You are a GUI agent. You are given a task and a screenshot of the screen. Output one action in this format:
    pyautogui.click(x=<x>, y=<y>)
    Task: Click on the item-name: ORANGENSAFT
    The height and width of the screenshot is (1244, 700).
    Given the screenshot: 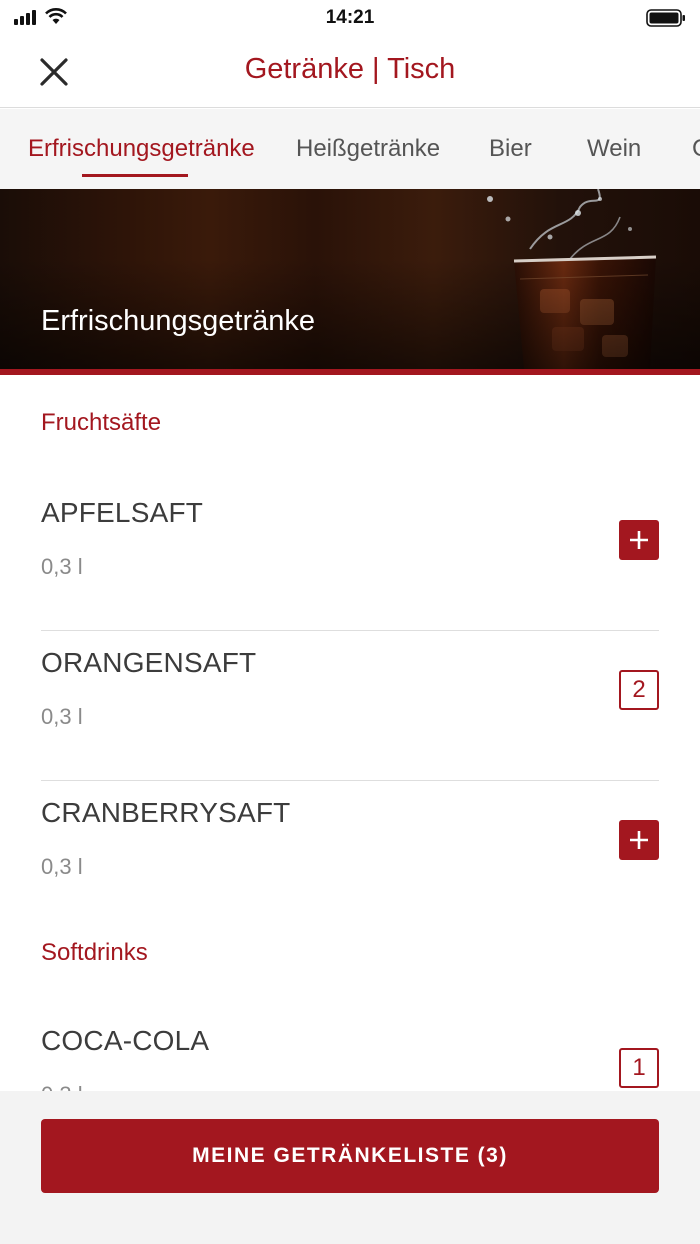 What is the action you would take?
    pyautogui.click(x=149, y=662)
    